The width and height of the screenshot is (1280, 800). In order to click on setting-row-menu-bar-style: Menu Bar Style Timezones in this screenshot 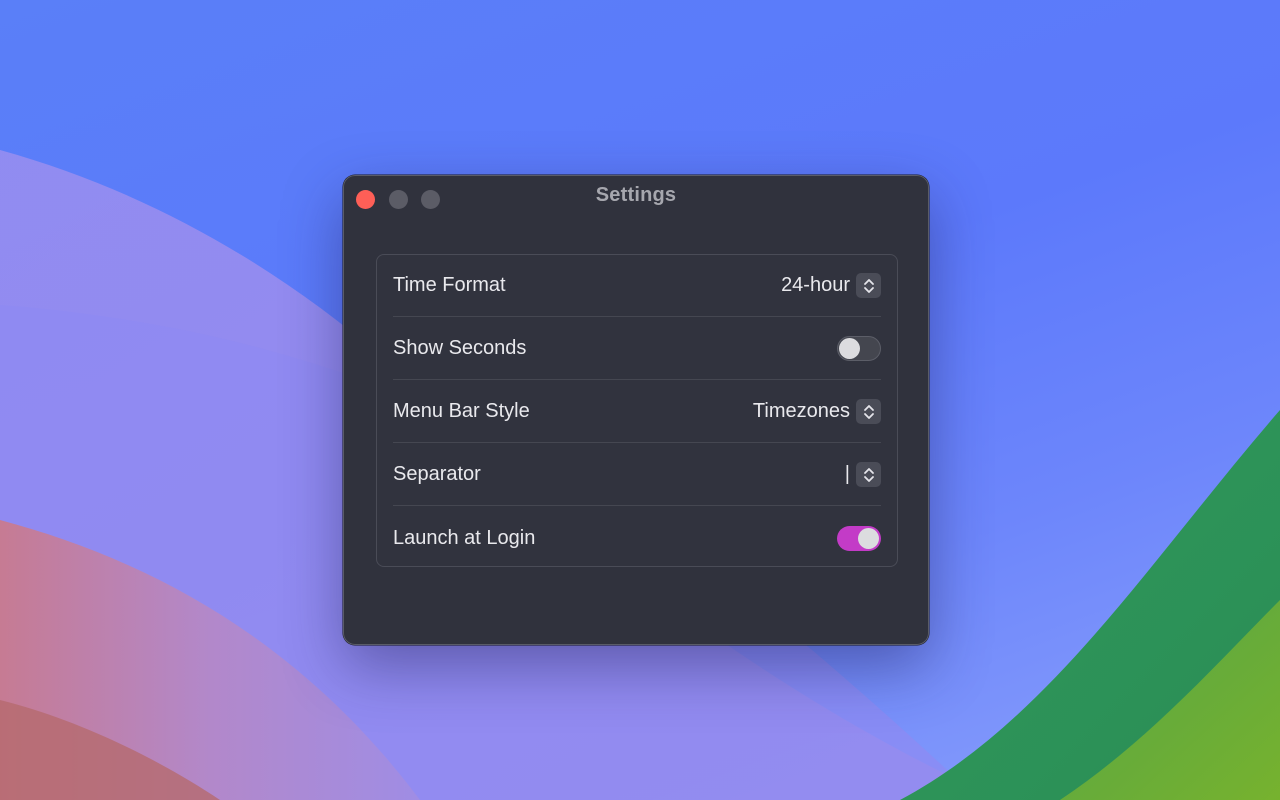, I will do `click(637, 412)`.